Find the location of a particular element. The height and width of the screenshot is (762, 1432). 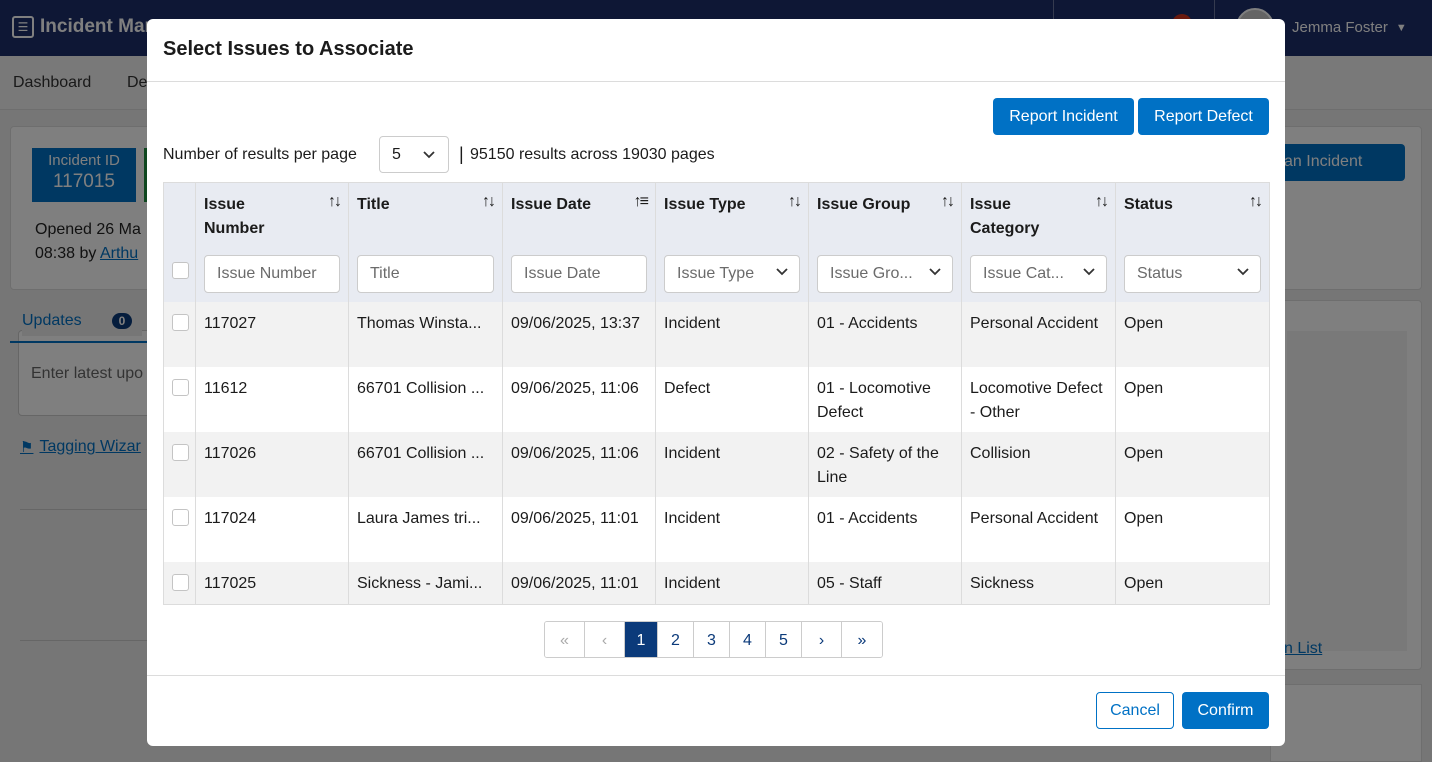

last-page-button: » is located at coordinates (862, 639).